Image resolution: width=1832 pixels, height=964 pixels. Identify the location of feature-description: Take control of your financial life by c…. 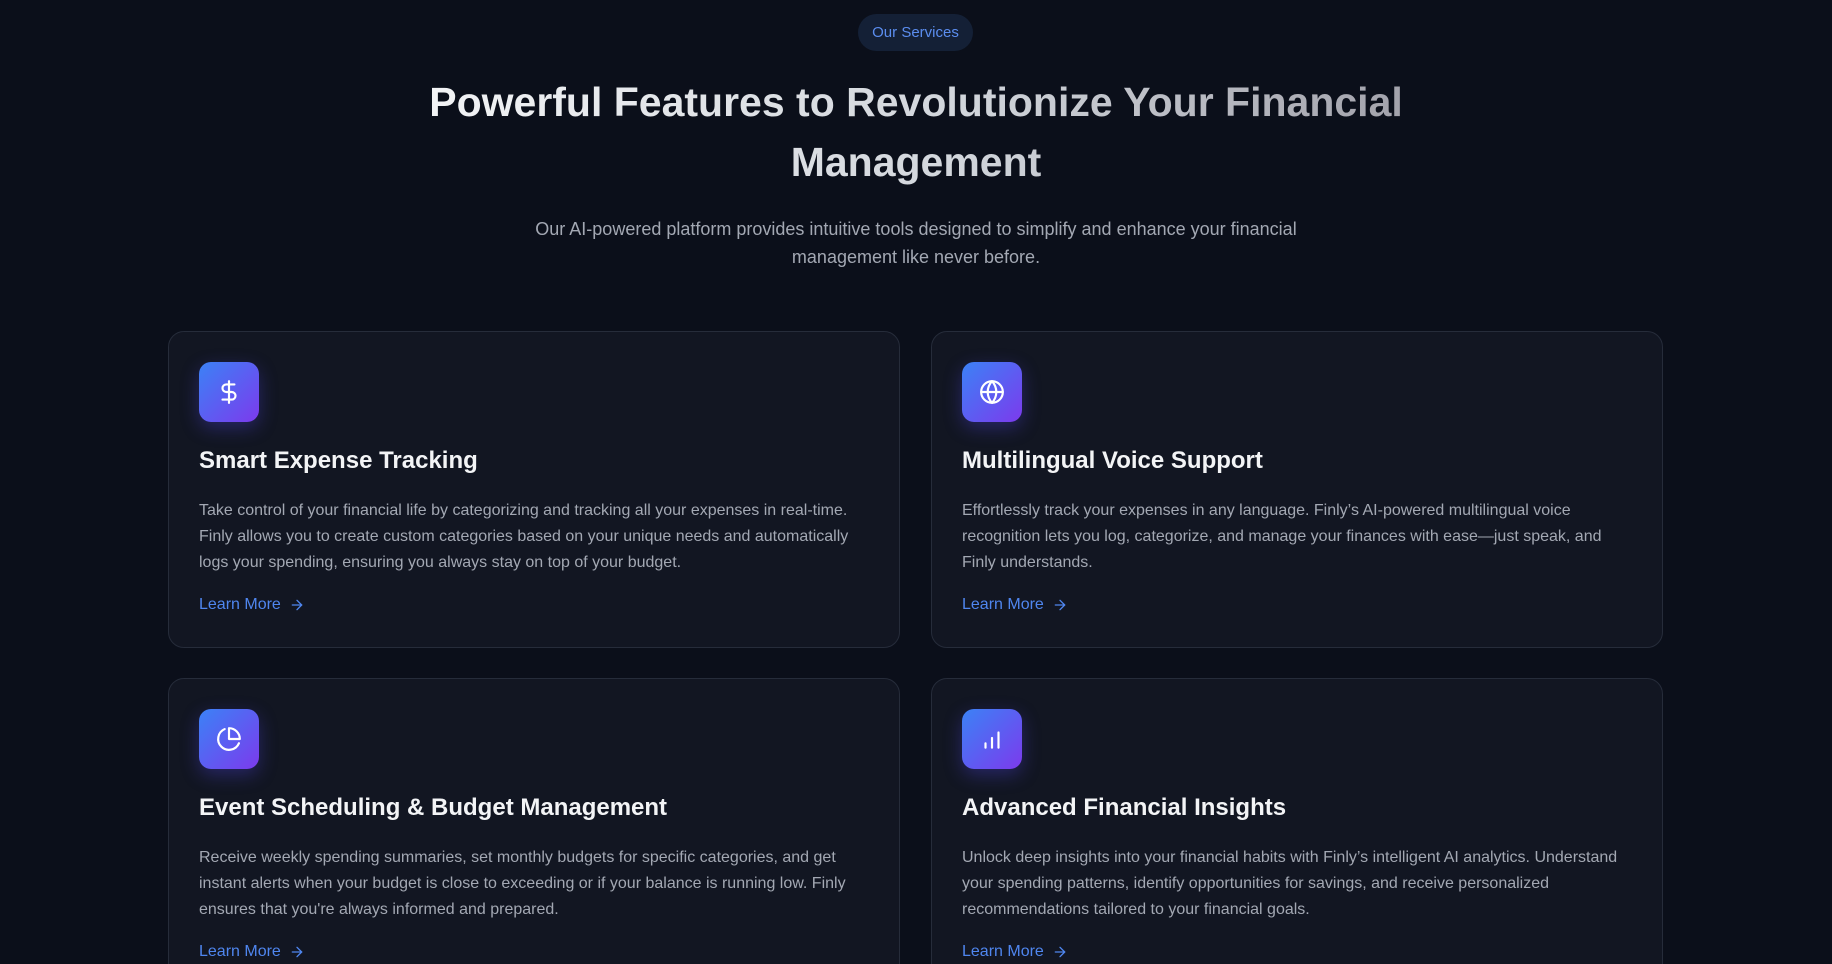
(524, 536).